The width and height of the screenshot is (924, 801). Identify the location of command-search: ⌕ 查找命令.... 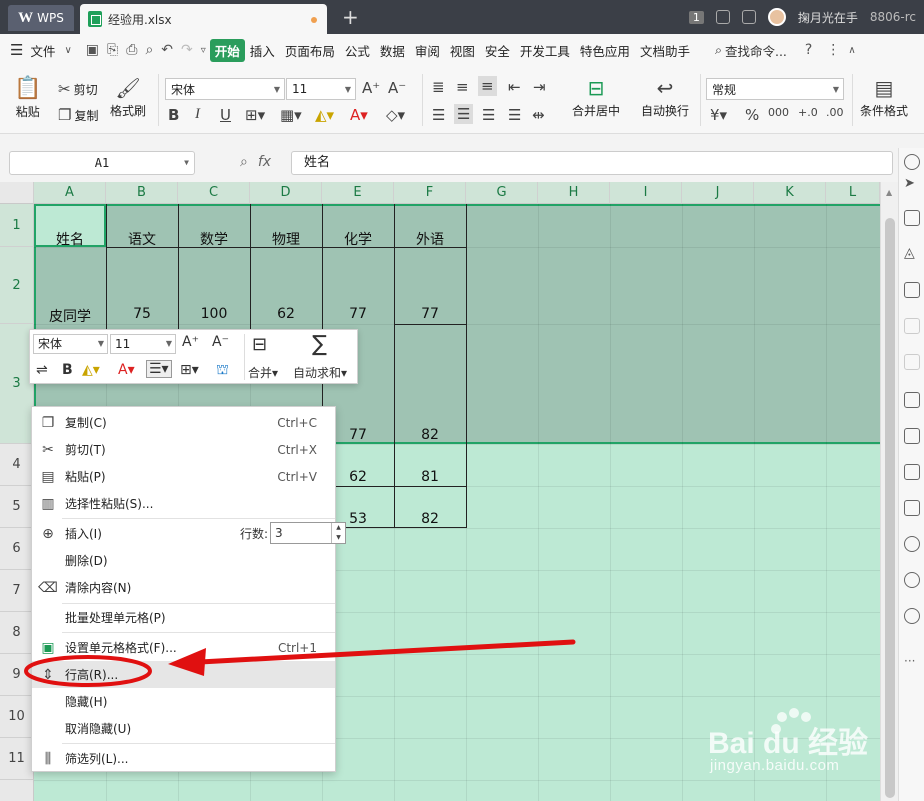
(751, 50).